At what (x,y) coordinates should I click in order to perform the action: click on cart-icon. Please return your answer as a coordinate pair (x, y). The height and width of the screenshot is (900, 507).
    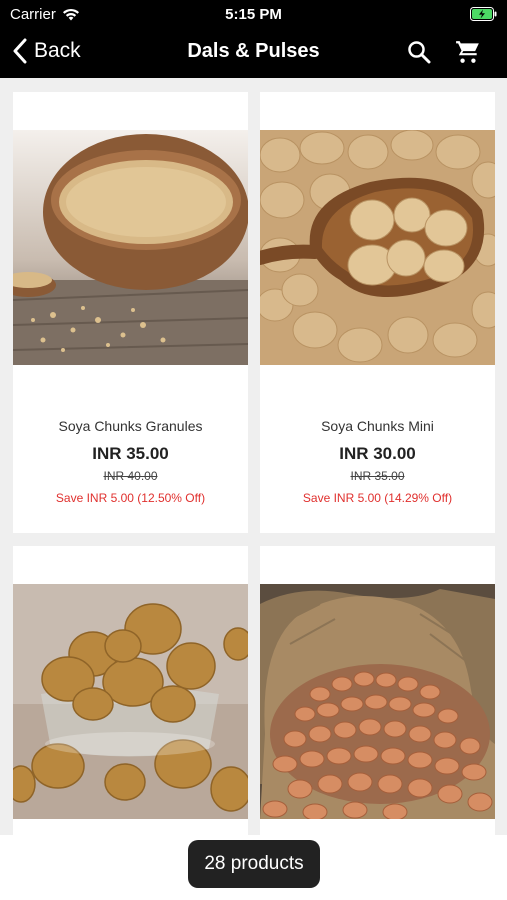
    Looking at the image, I should click on (468, 52).